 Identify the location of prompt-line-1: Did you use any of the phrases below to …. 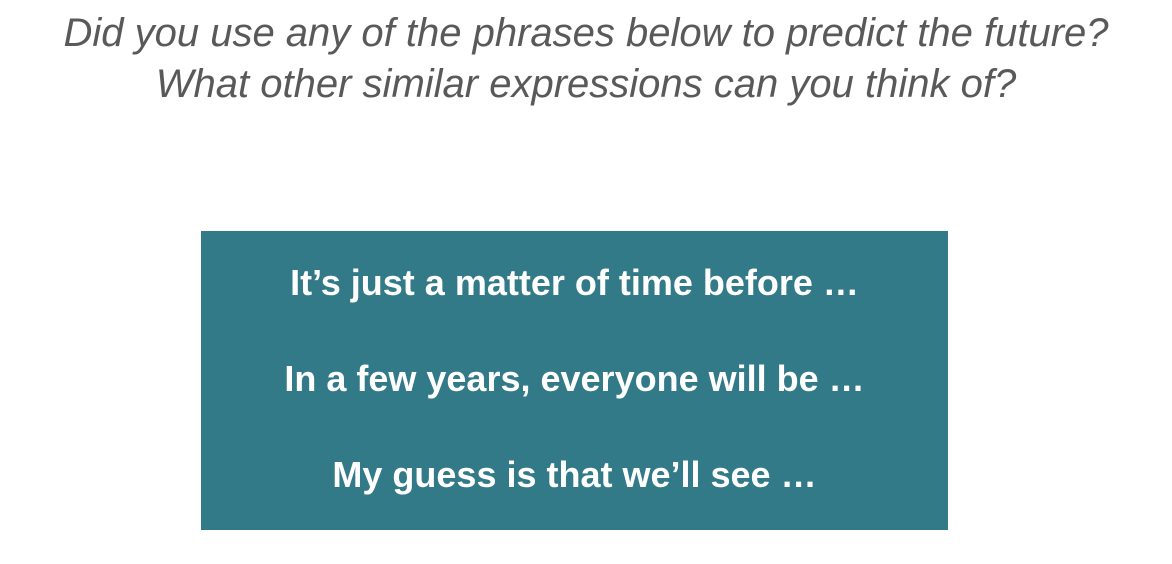
(586, 33).